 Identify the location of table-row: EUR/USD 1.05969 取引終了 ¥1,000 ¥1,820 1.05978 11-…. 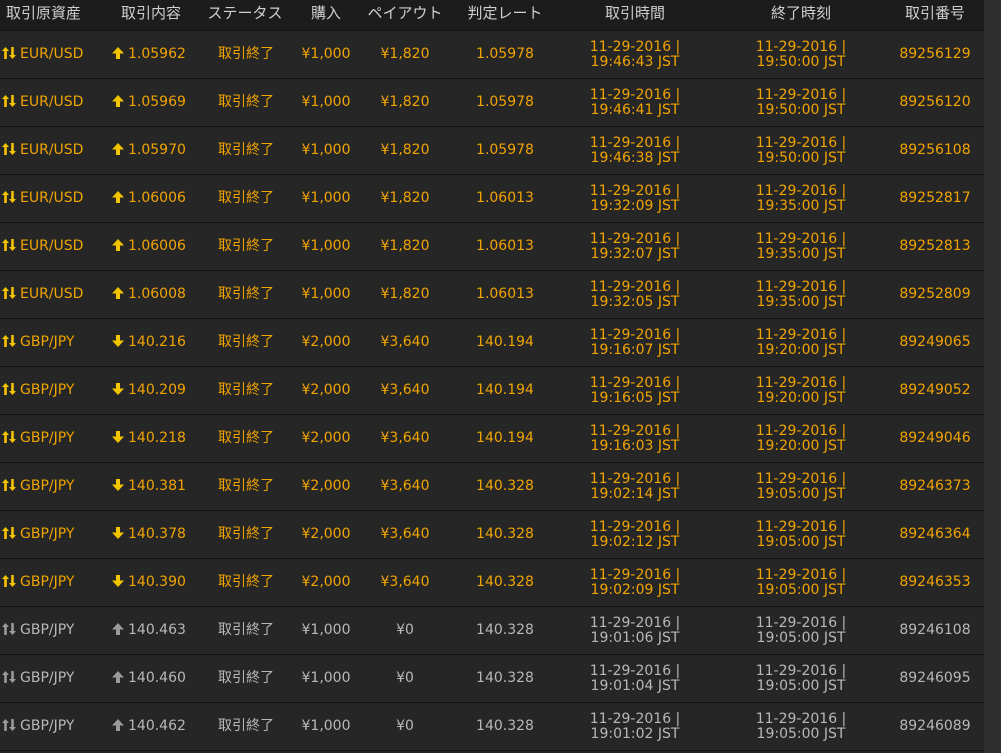
(492, 103).